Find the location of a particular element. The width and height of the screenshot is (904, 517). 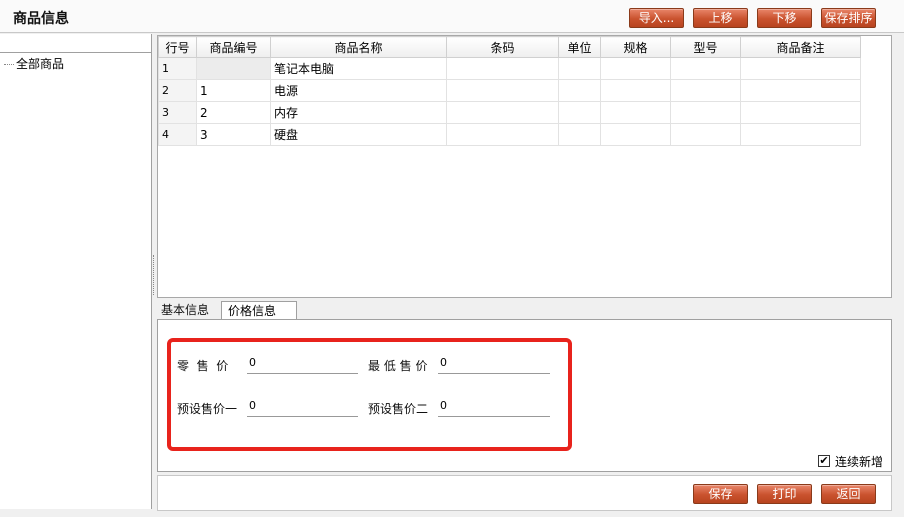

product-name-cell: 内存 is located at coordinates (358, 112).